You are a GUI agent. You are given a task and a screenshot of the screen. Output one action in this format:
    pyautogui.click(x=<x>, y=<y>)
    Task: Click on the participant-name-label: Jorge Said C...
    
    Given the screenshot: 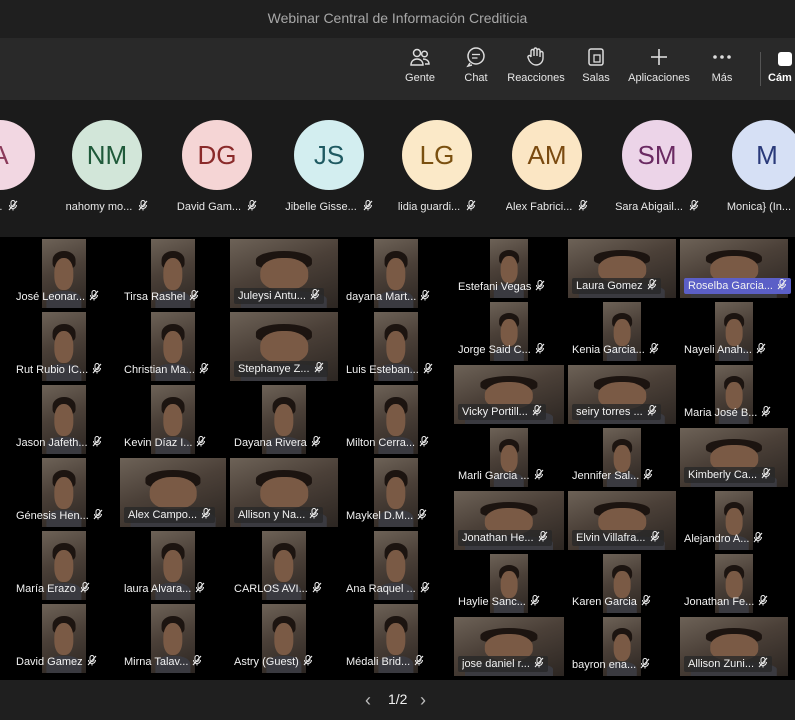 What is the action you would take?
    pyautogui.click(x=501, y=350)
    